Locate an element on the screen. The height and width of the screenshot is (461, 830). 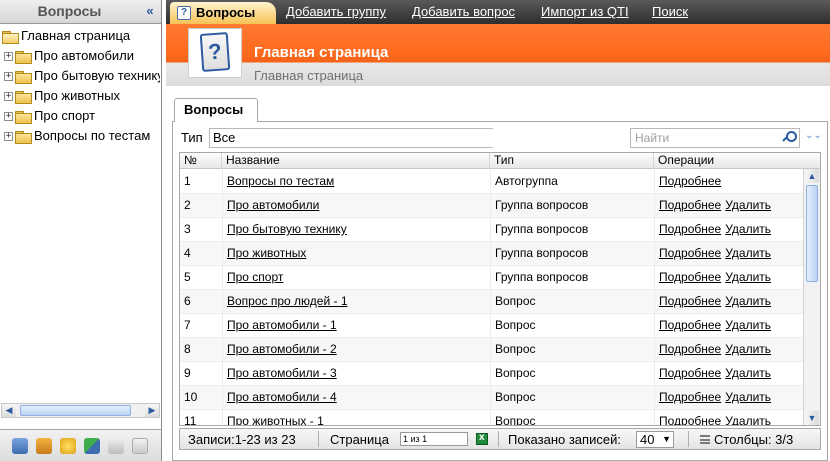
scroll-right-icon: ▶ is located at coordinates (152, 410).